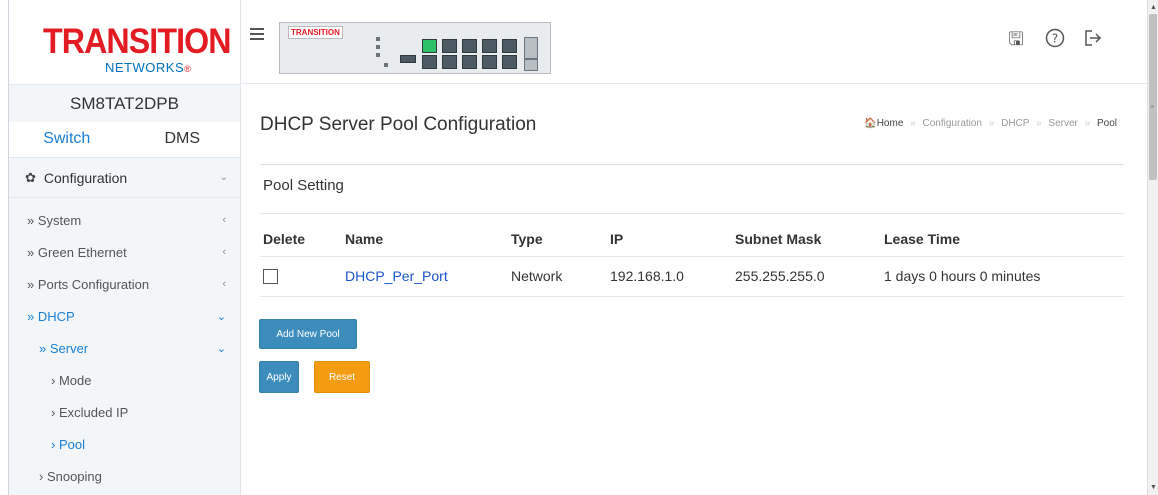 The image size is (1158, 495). What do you see at coordinates (54, 220) in the screenshot?
I see `sidebar-item-label: » System` at bounding box center [54, 220].